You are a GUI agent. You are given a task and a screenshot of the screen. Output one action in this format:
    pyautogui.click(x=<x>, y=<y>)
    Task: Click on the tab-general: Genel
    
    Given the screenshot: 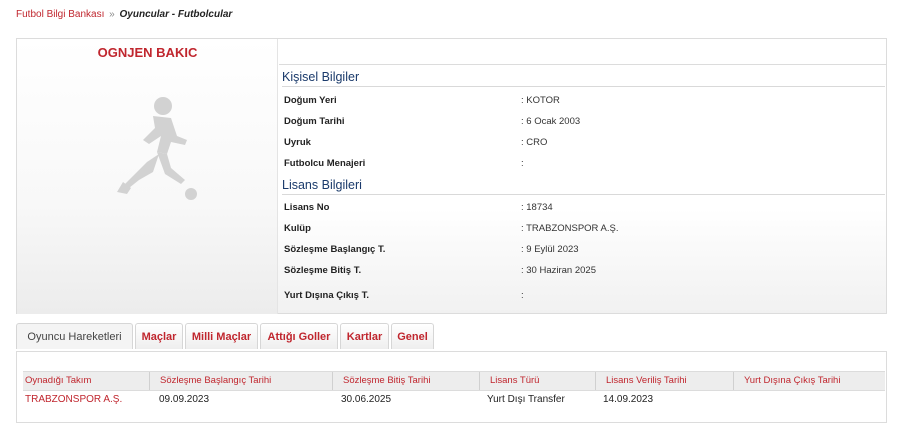 What is the action you would take?
    pyautogui.click(x=412, y=336)
    